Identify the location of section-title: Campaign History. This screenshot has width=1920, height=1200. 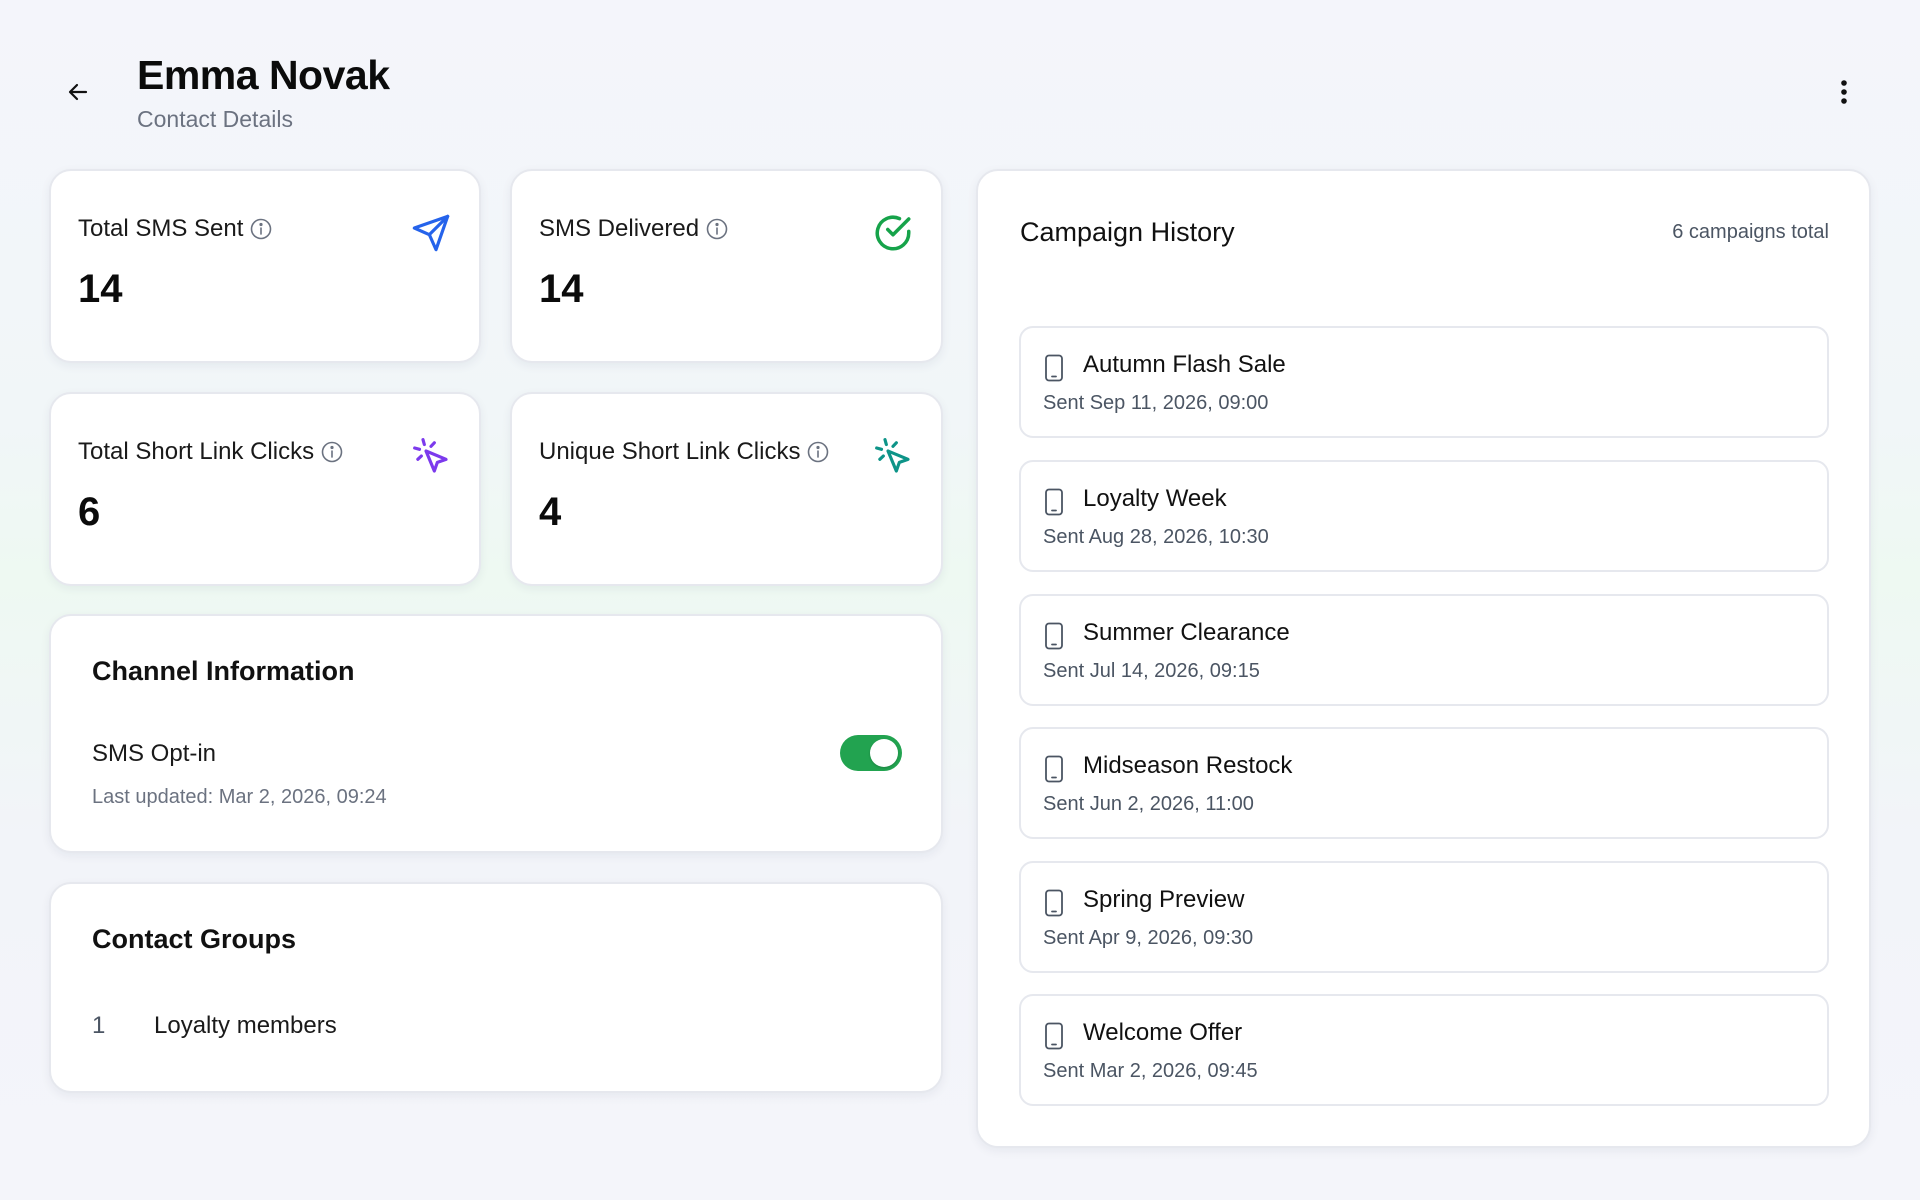
(1127, 232).